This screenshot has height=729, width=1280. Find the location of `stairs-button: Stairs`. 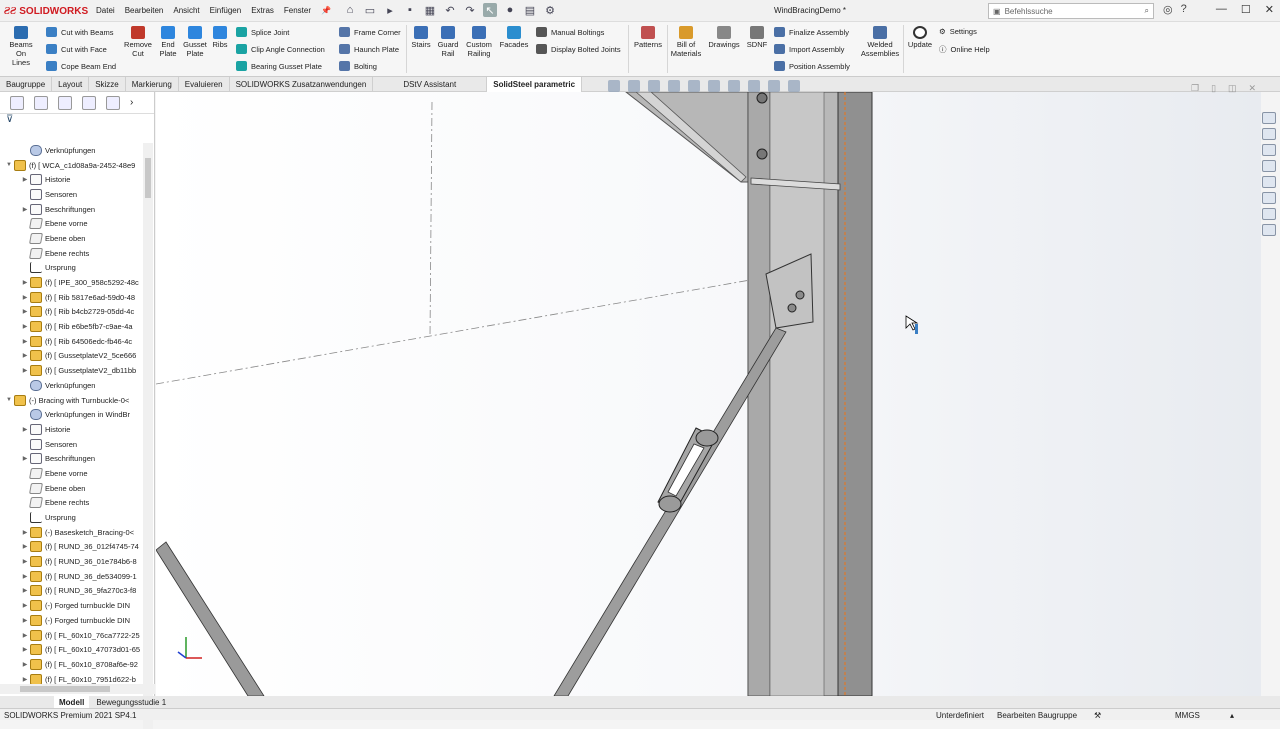

stairs-button: Stairs is located at coordinates (421, 37).